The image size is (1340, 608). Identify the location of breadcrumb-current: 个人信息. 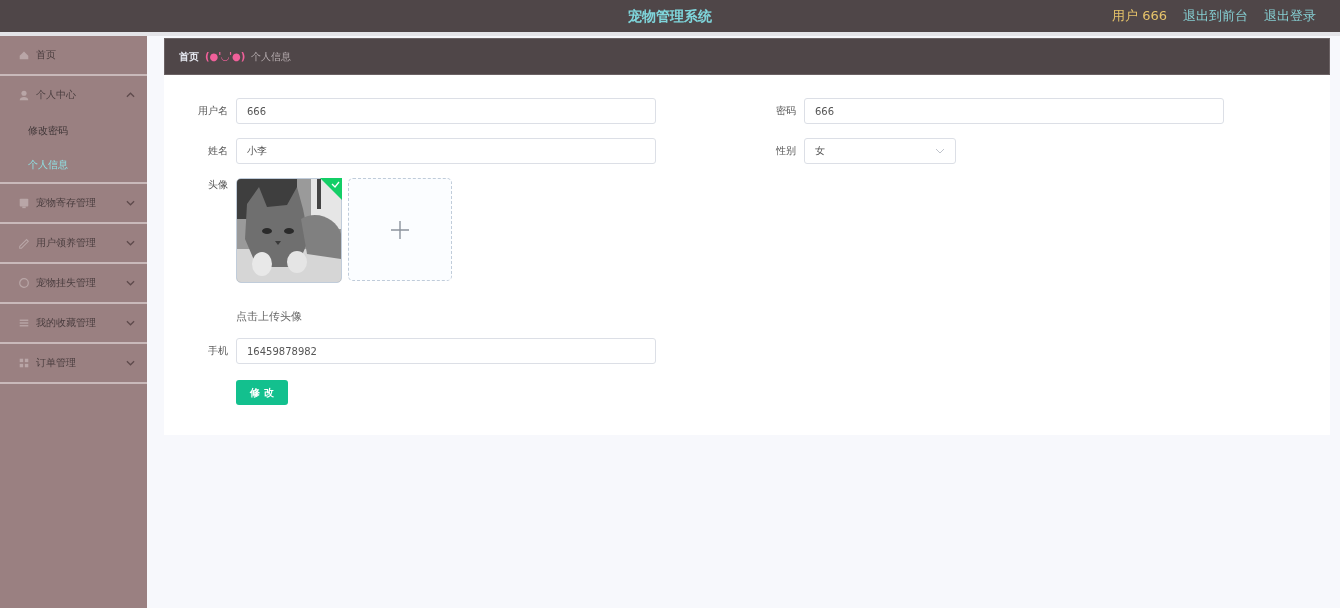
(271, 56).